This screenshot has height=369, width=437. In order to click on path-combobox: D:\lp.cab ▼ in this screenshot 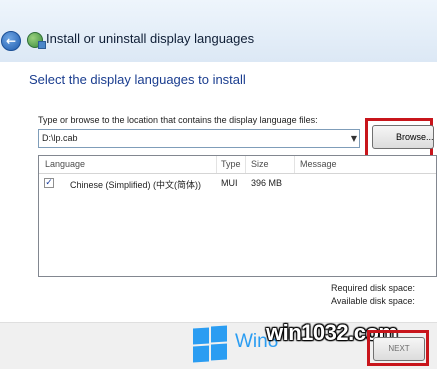, I will do `click(199, 138)`.